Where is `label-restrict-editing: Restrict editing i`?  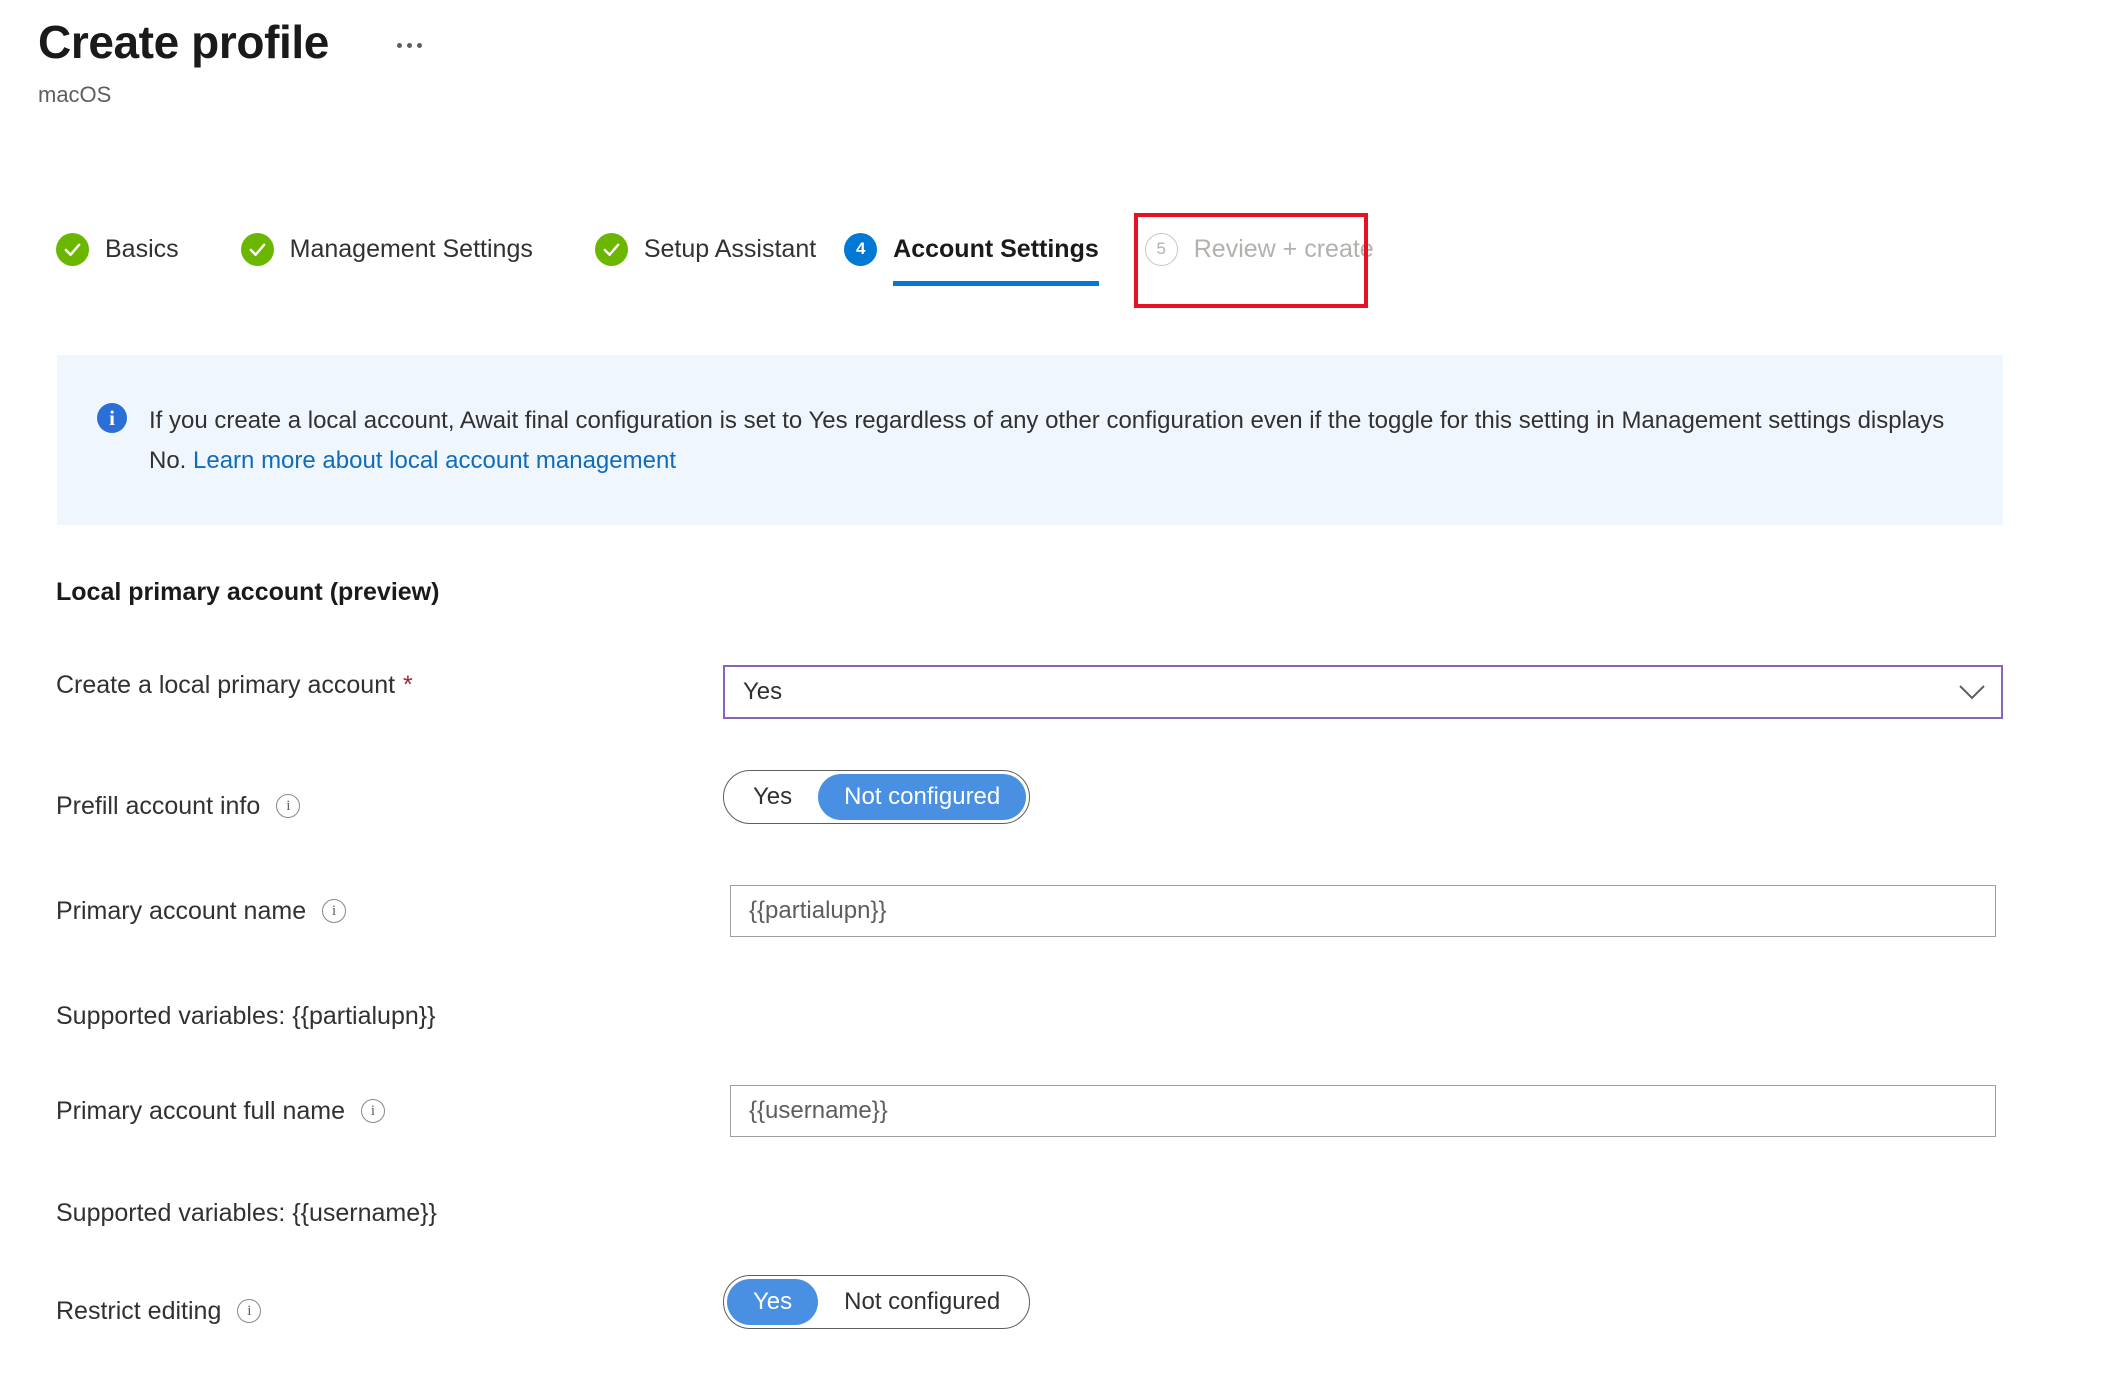 label-restrict-editing: Restrict editing i is located at coordinates (159, 1311).